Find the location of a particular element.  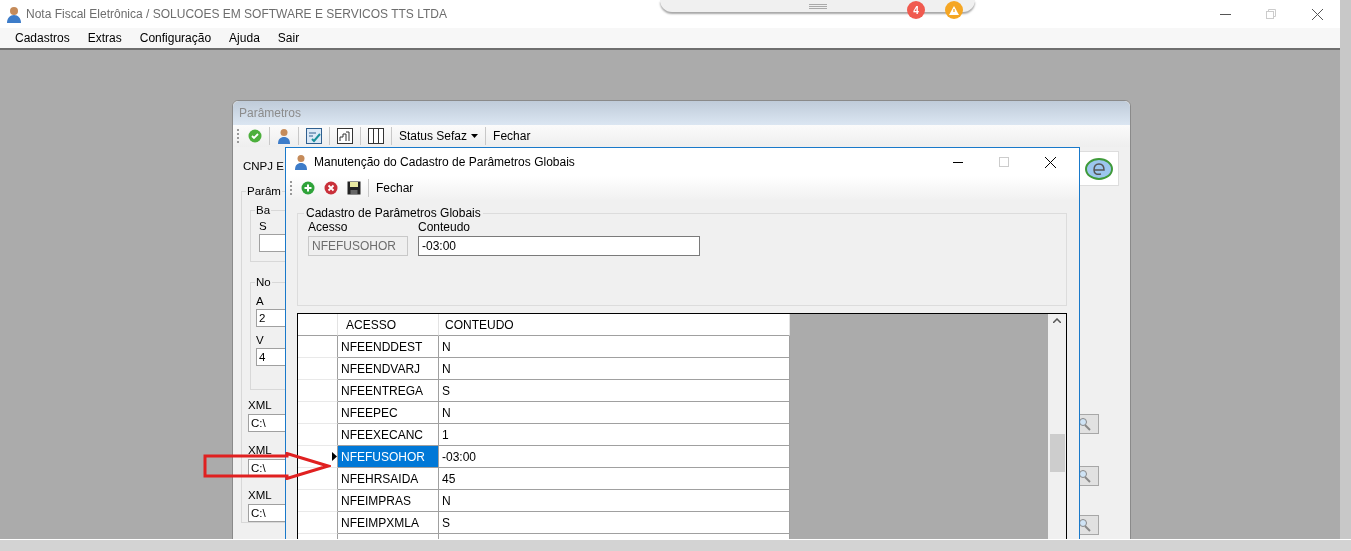

table-cell: -03:00 is located at coordinates (614, 457).